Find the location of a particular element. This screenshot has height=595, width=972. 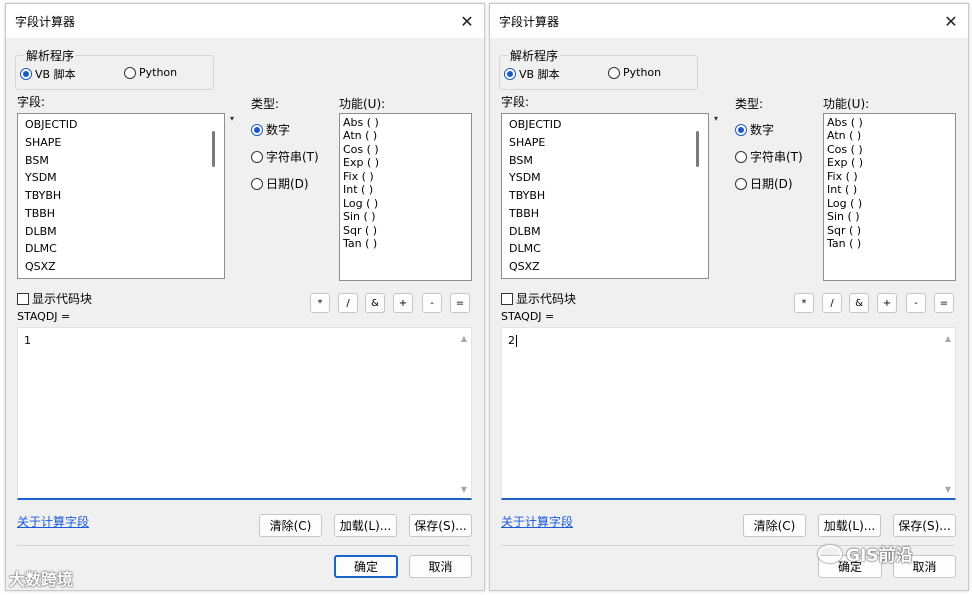

dialog-title: 字段计算器 is located at coordinates (45, 22).